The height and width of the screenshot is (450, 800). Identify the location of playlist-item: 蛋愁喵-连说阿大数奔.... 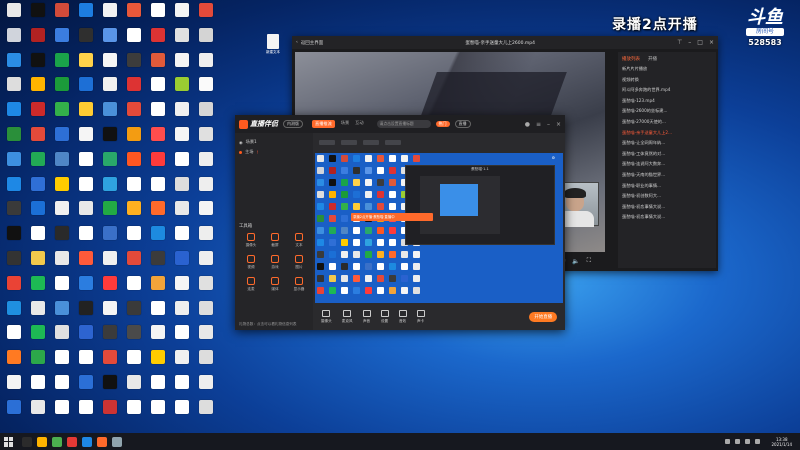
(667, 164).